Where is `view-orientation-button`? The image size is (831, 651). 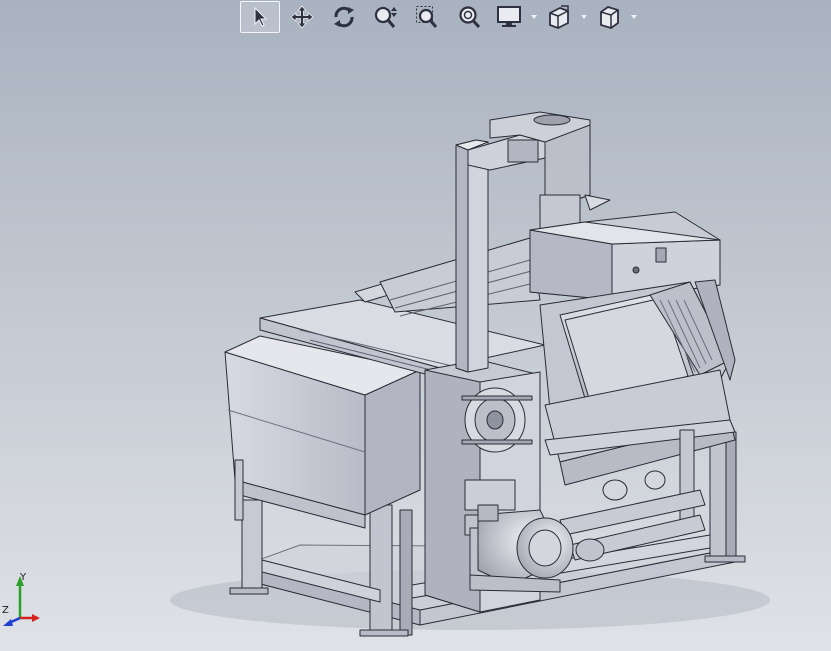 view-orientation-button is located at coordinates (559, 17).